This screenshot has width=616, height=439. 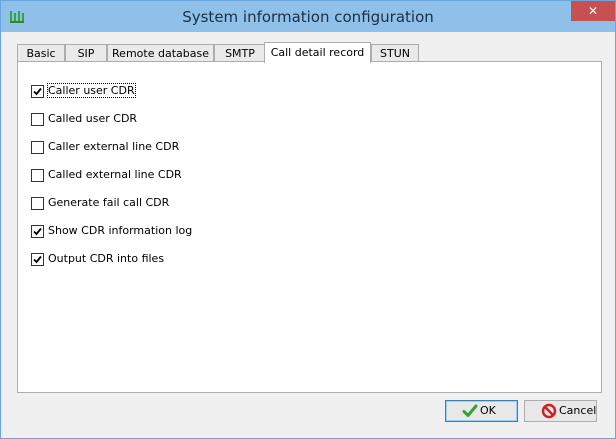 I want to click on tab-call-detail-record: Call detail record, so click(x=317, y=52).